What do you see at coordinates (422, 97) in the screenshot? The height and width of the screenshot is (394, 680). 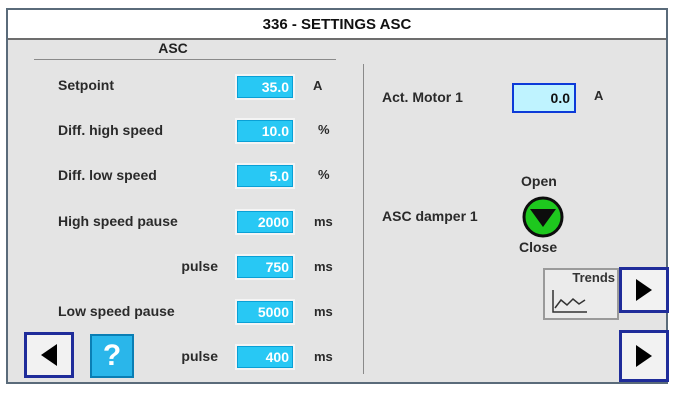 I see `act-motor-label: Act. Motor 1` at bounding box center [422, 97].